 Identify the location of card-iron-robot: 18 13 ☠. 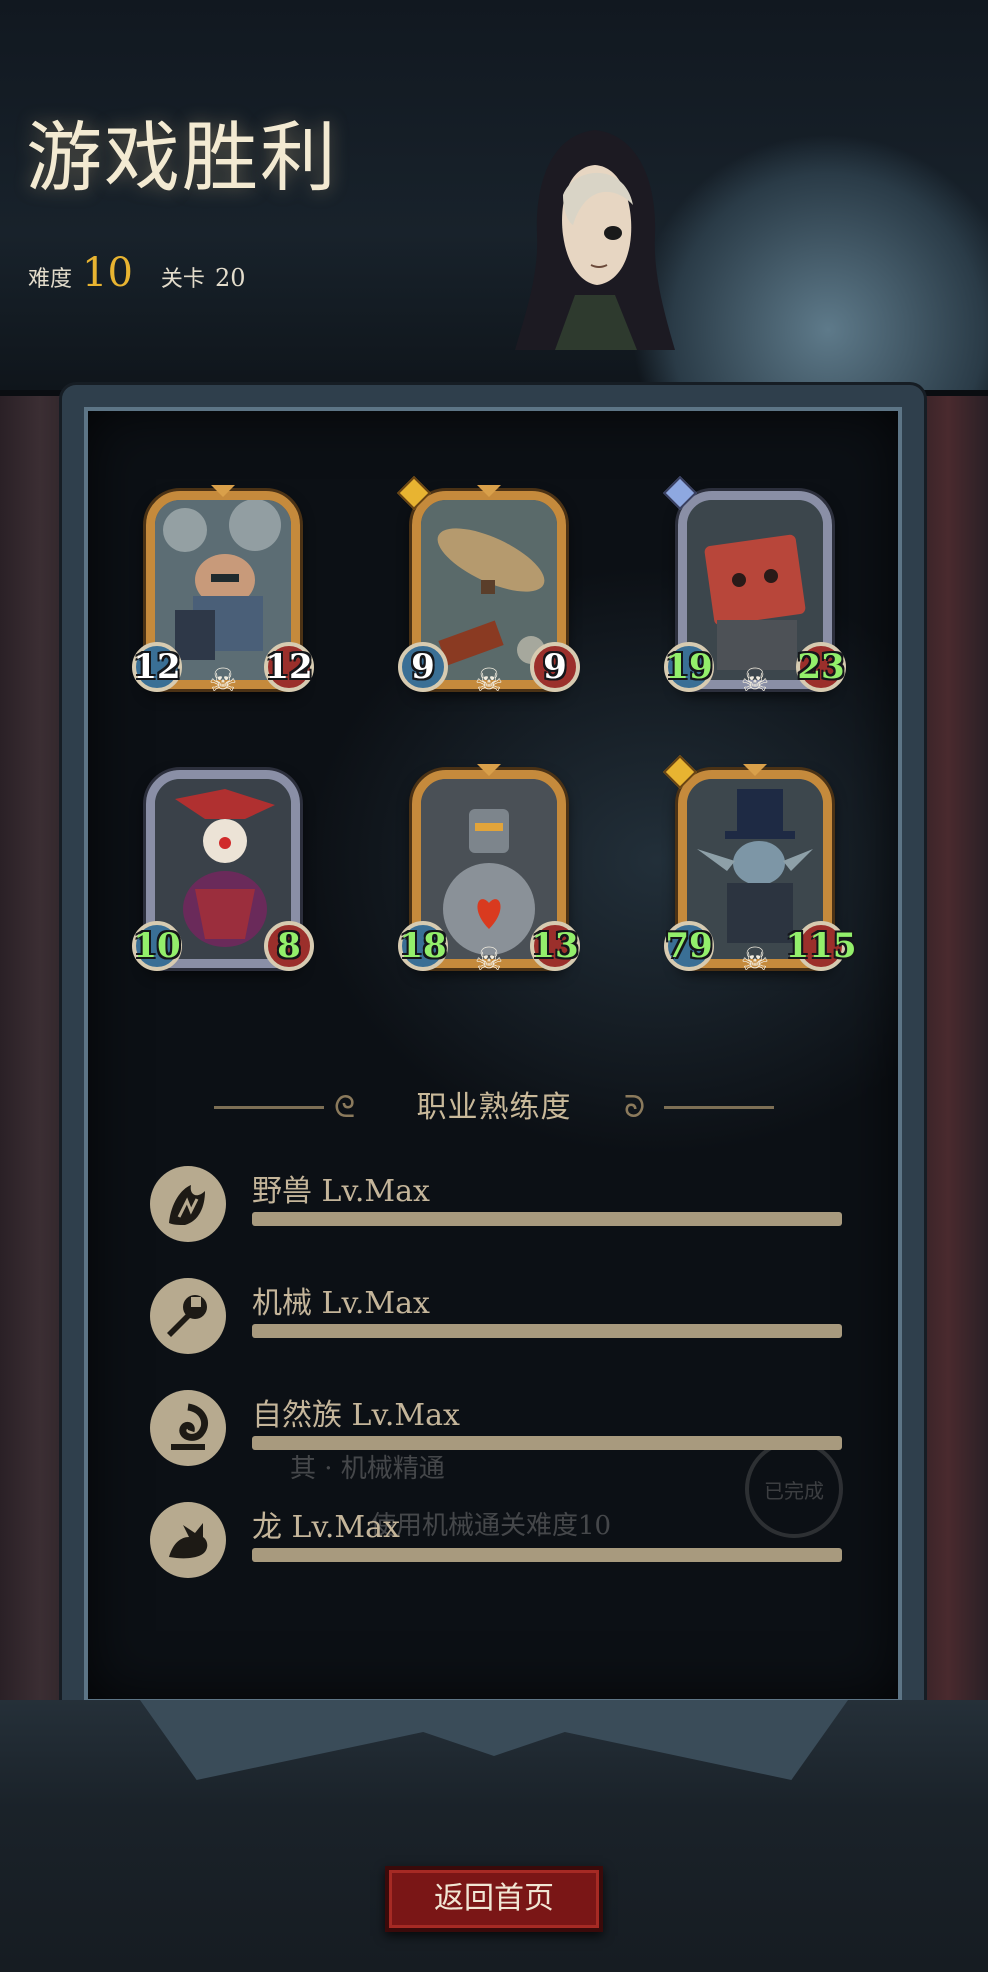
(489, 870).